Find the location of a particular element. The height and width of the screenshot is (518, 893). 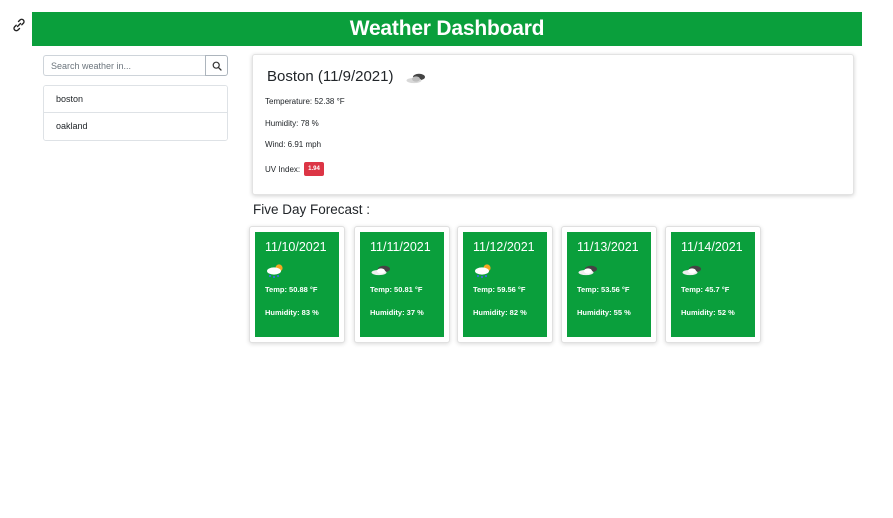

uv-label: UV Index: is located at coordinates (283, 169).